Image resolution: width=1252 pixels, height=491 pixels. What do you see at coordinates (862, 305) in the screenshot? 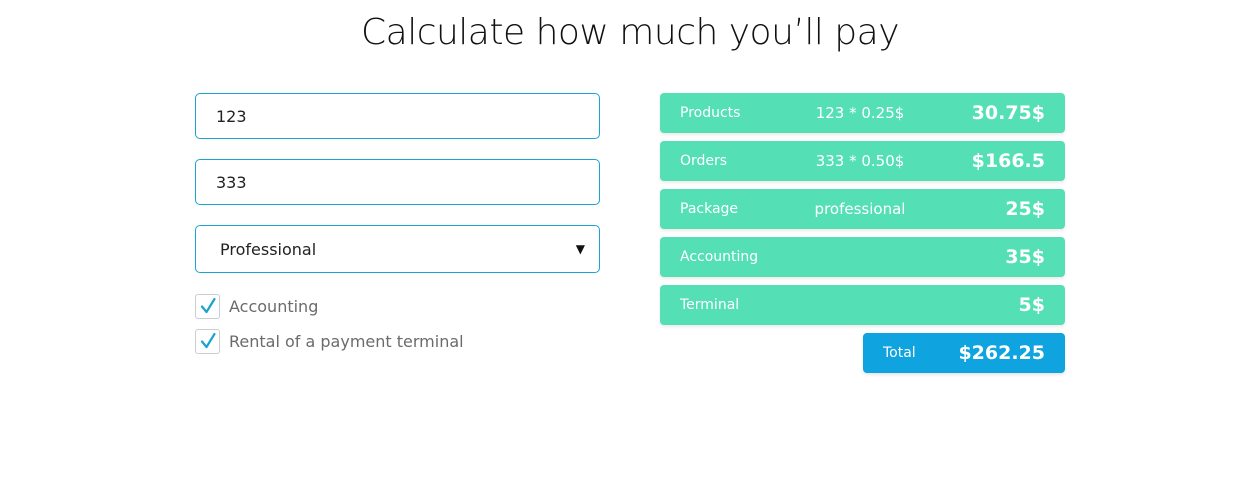
I see `summary-row-terminal: Terminal 5$` at bounding box center [862, 305].